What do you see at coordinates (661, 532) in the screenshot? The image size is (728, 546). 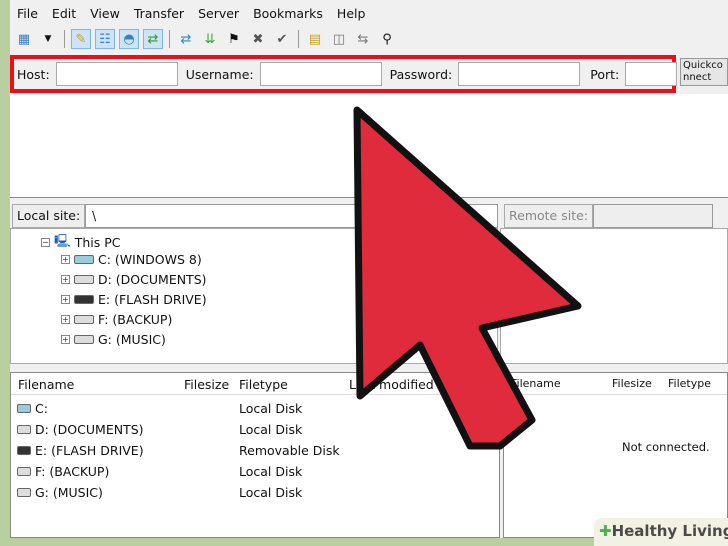 I see `watermark: ✚Healthy Living` at bounding box center [661, 532].